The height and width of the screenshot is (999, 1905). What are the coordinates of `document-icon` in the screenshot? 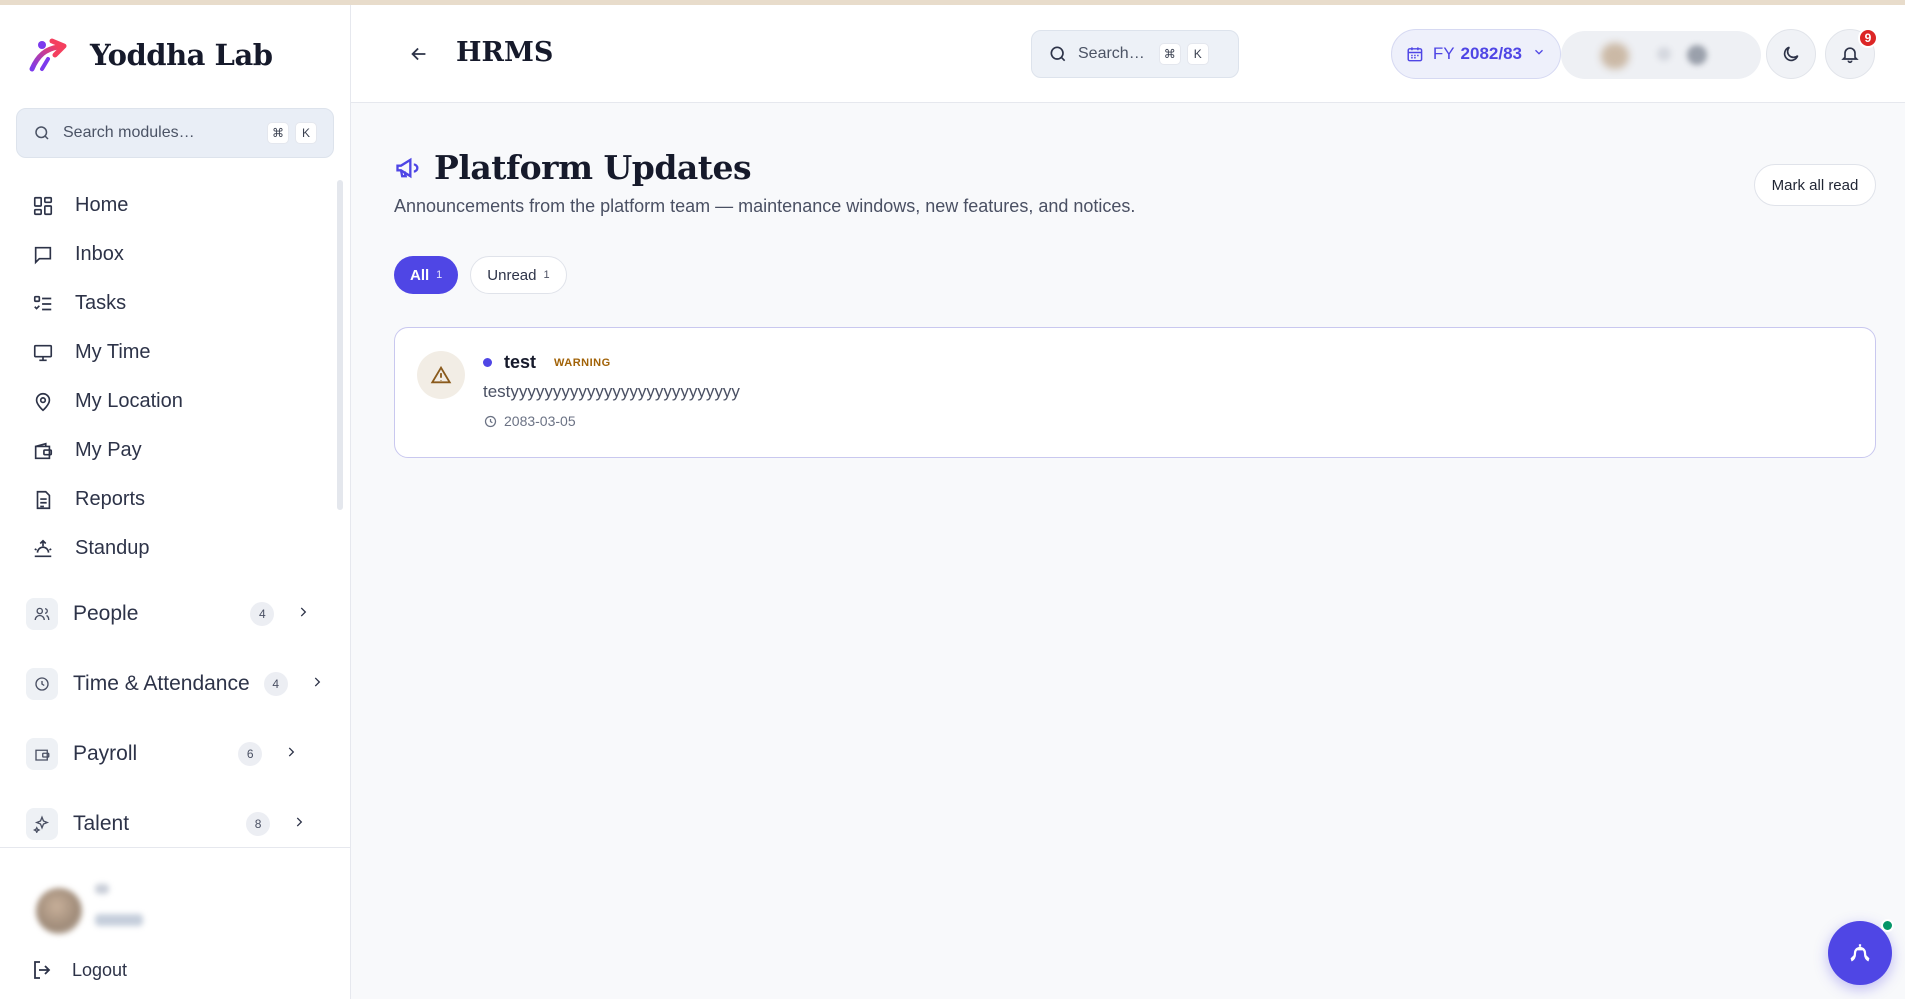 It's located at (43, 500).